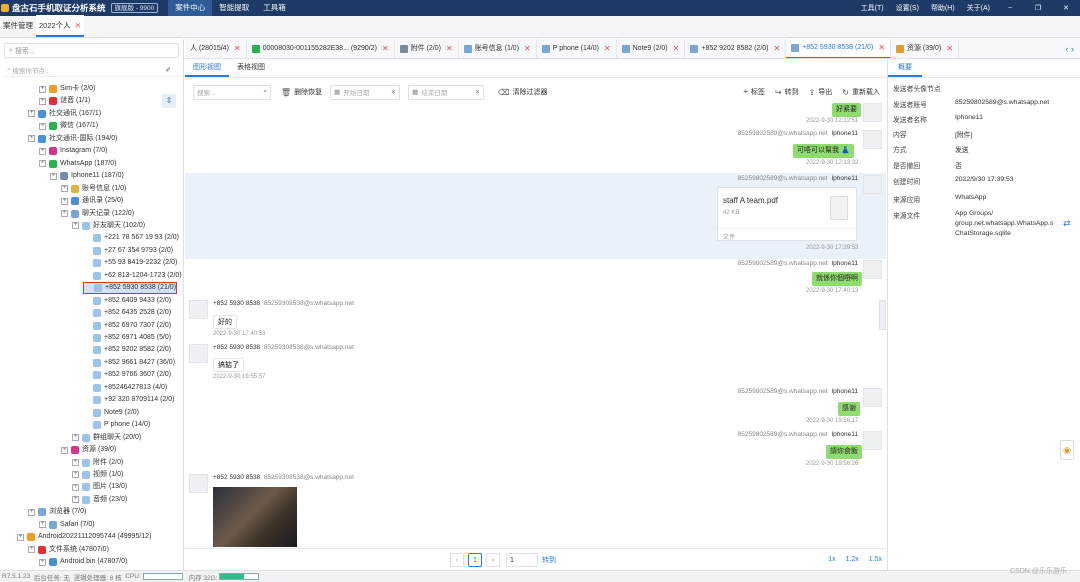  Describe the element at coordinates (522, 92) in the screenshot. I see `clear-filter-button: ⌫ 清除过滤器` at that location.